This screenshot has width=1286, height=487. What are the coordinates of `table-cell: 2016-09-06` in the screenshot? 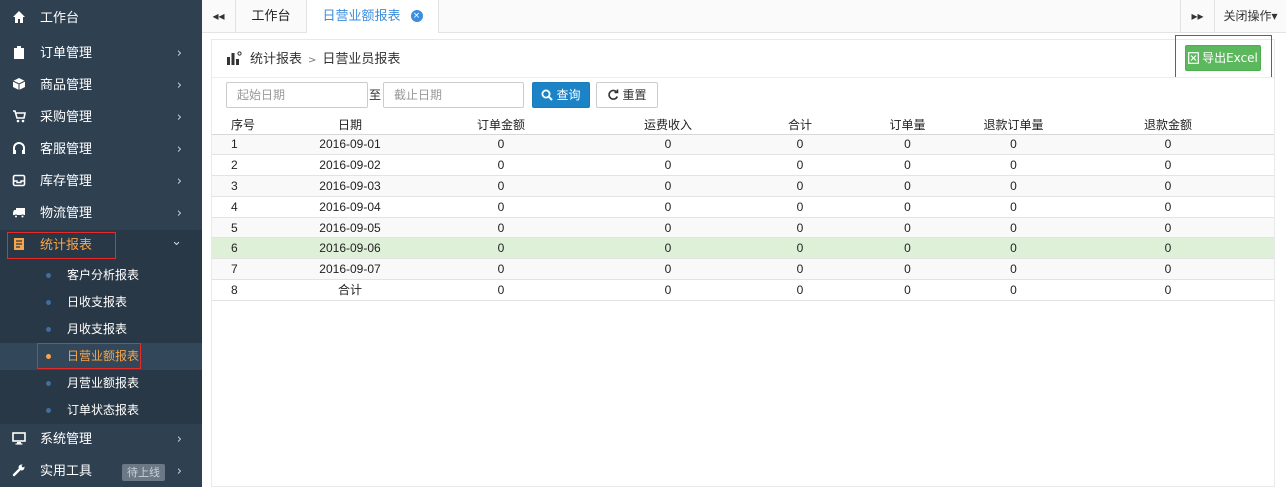 It's located at (350, 248).